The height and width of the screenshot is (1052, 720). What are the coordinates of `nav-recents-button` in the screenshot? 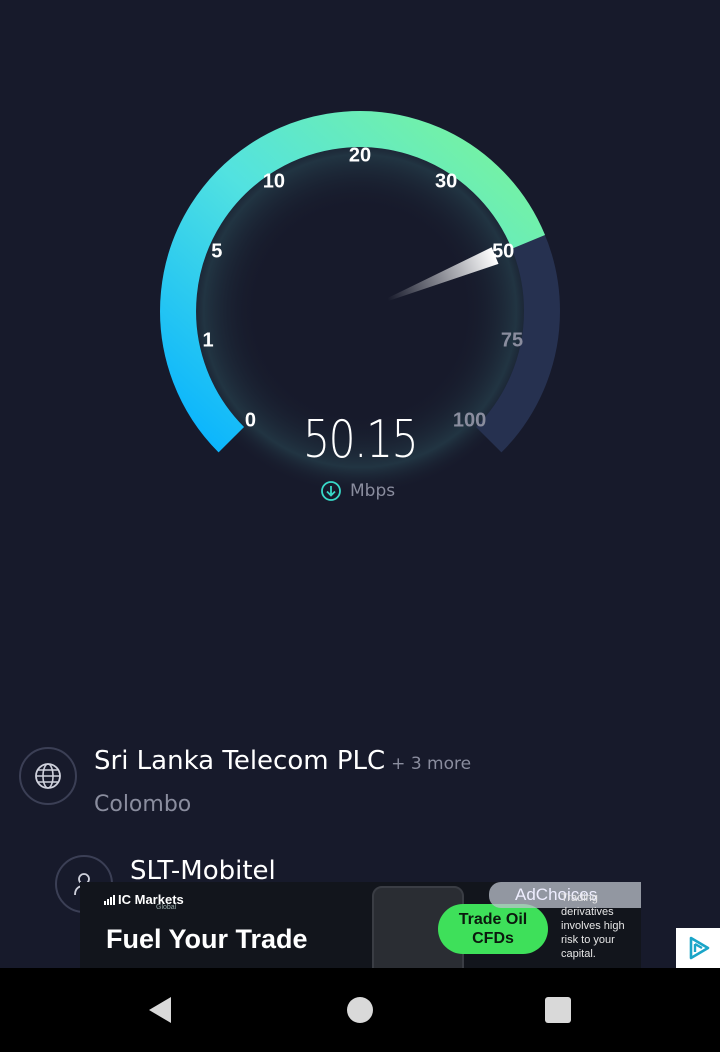 It's located at (558, 1010).